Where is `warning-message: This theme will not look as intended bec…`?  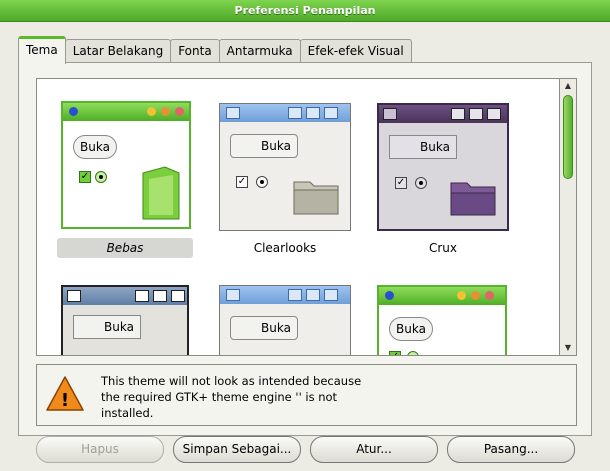
warning-message: This theme will not look as intended bec… is located at coordinates (231, 397).